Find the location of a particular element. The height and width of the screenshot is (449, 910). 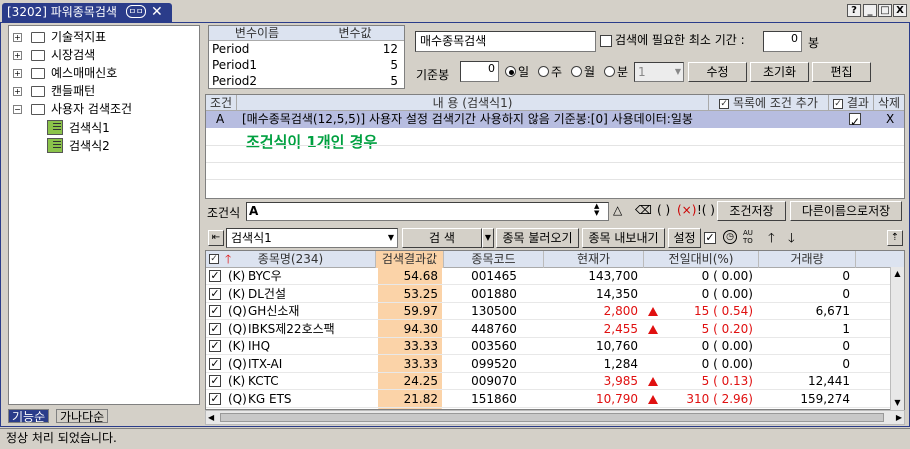

tab-alpha-order: 가나다순 is located at coordinates (82, 416).